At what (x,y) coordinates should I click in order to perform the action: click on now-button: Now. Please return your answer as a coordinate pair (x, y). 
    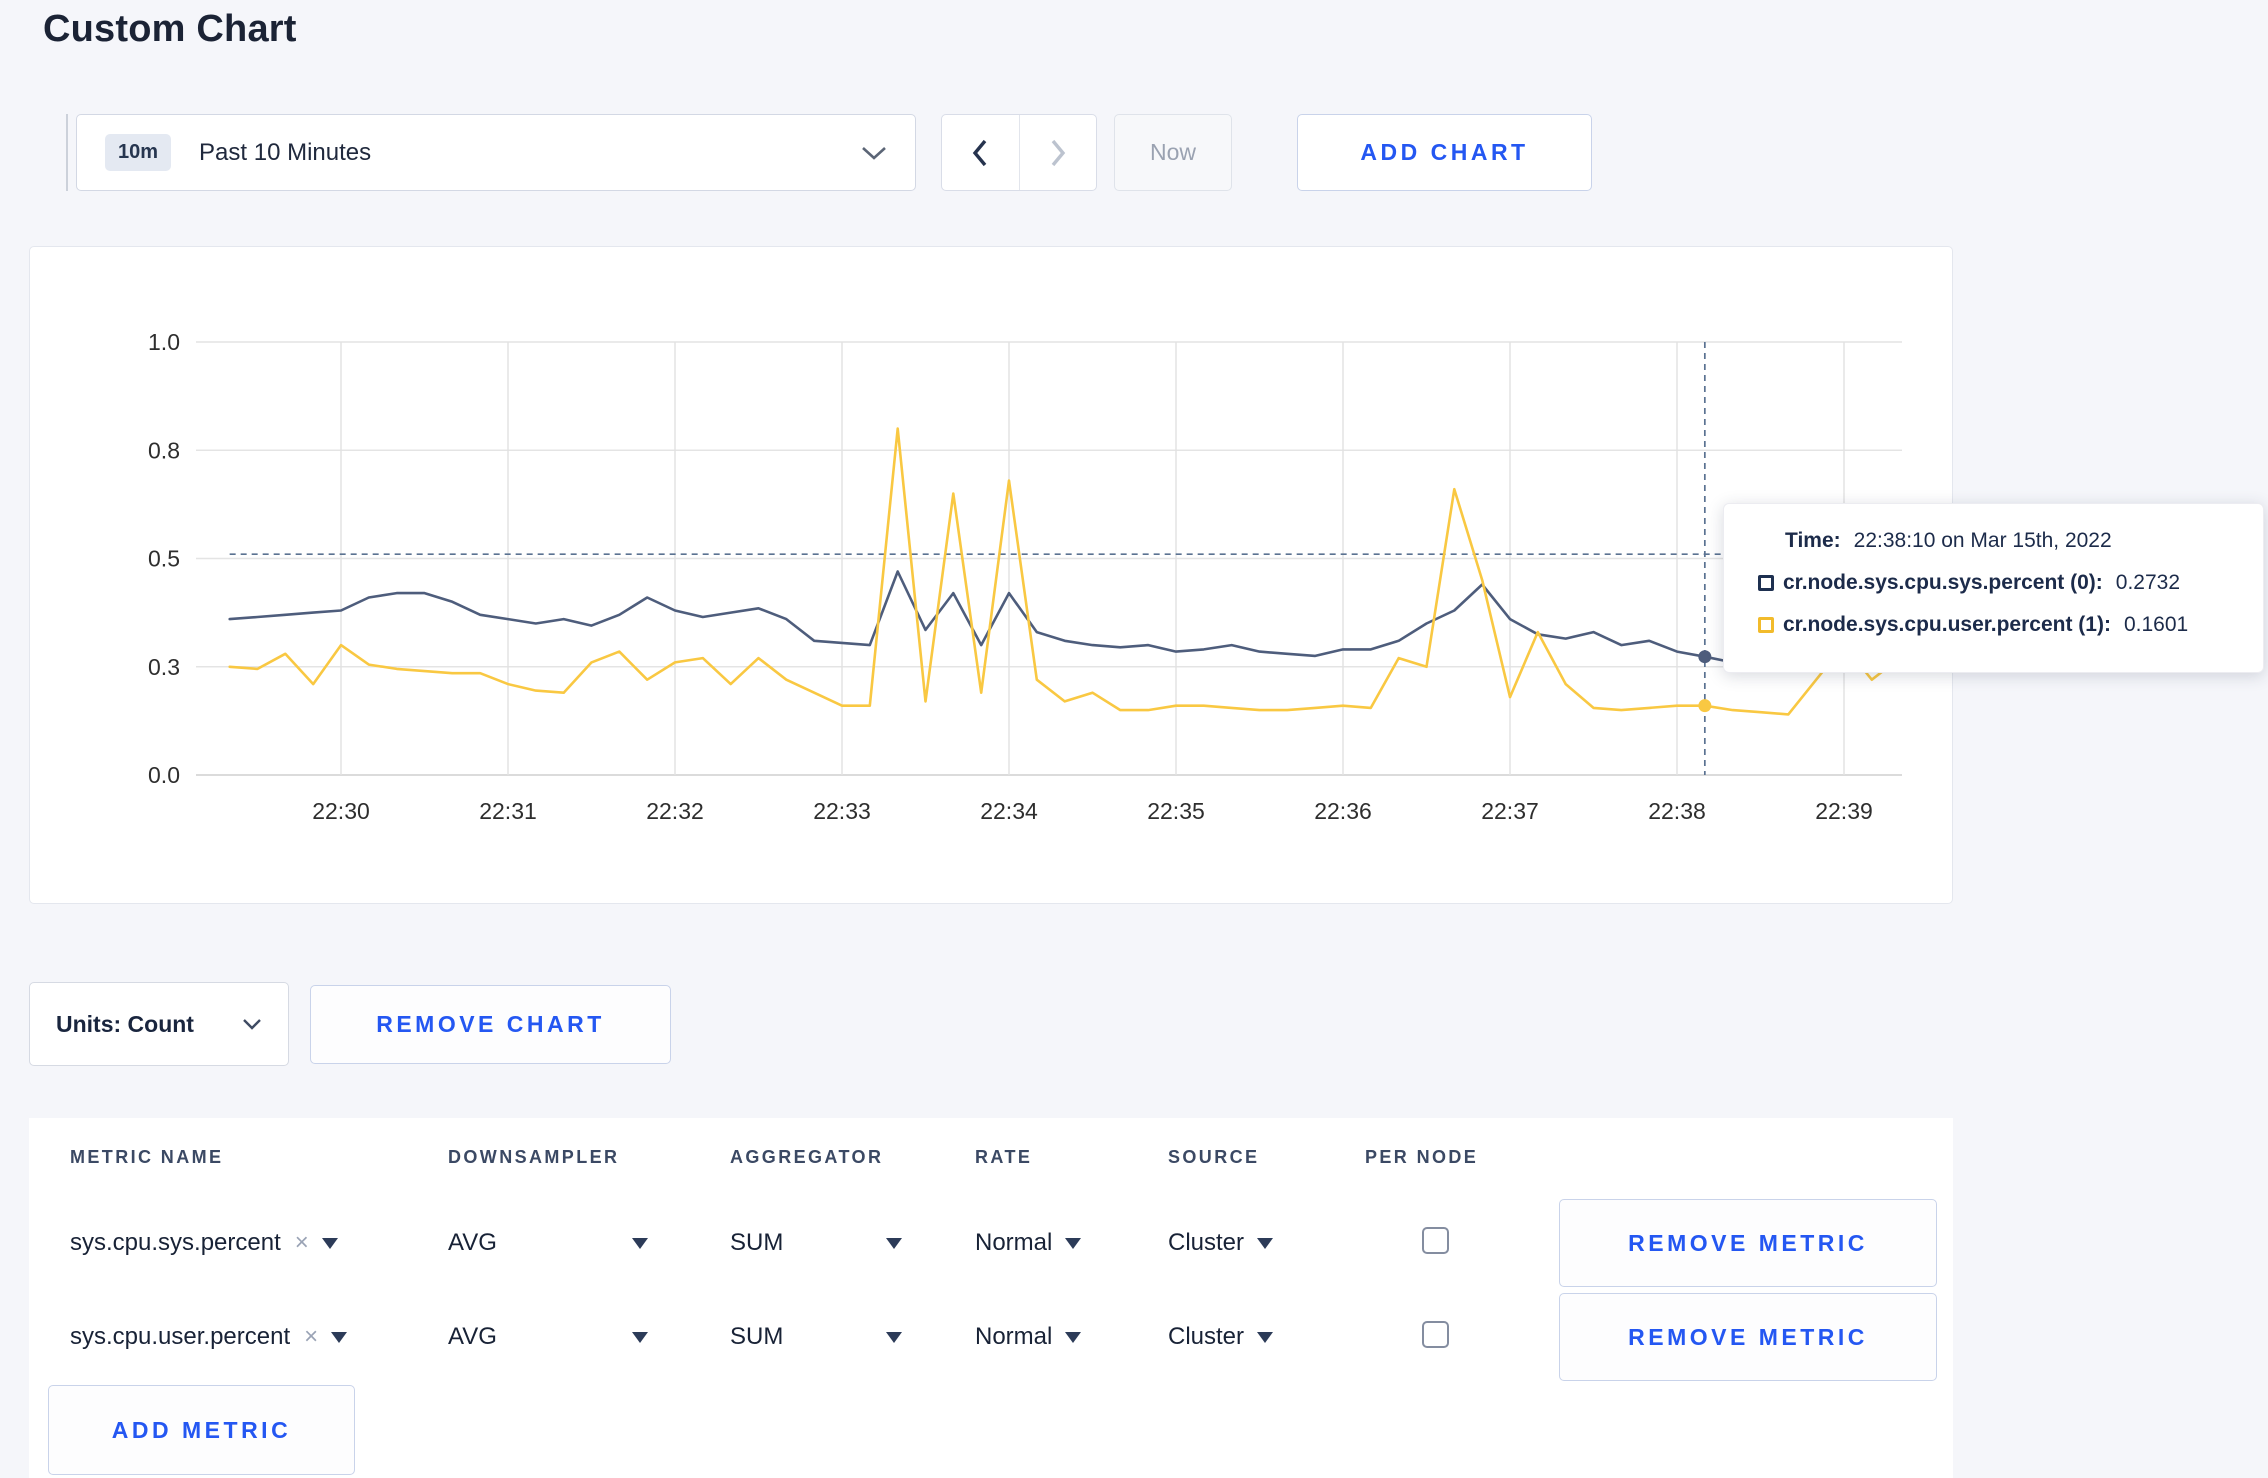
    Looking at the image, I should click on (1173, 152).